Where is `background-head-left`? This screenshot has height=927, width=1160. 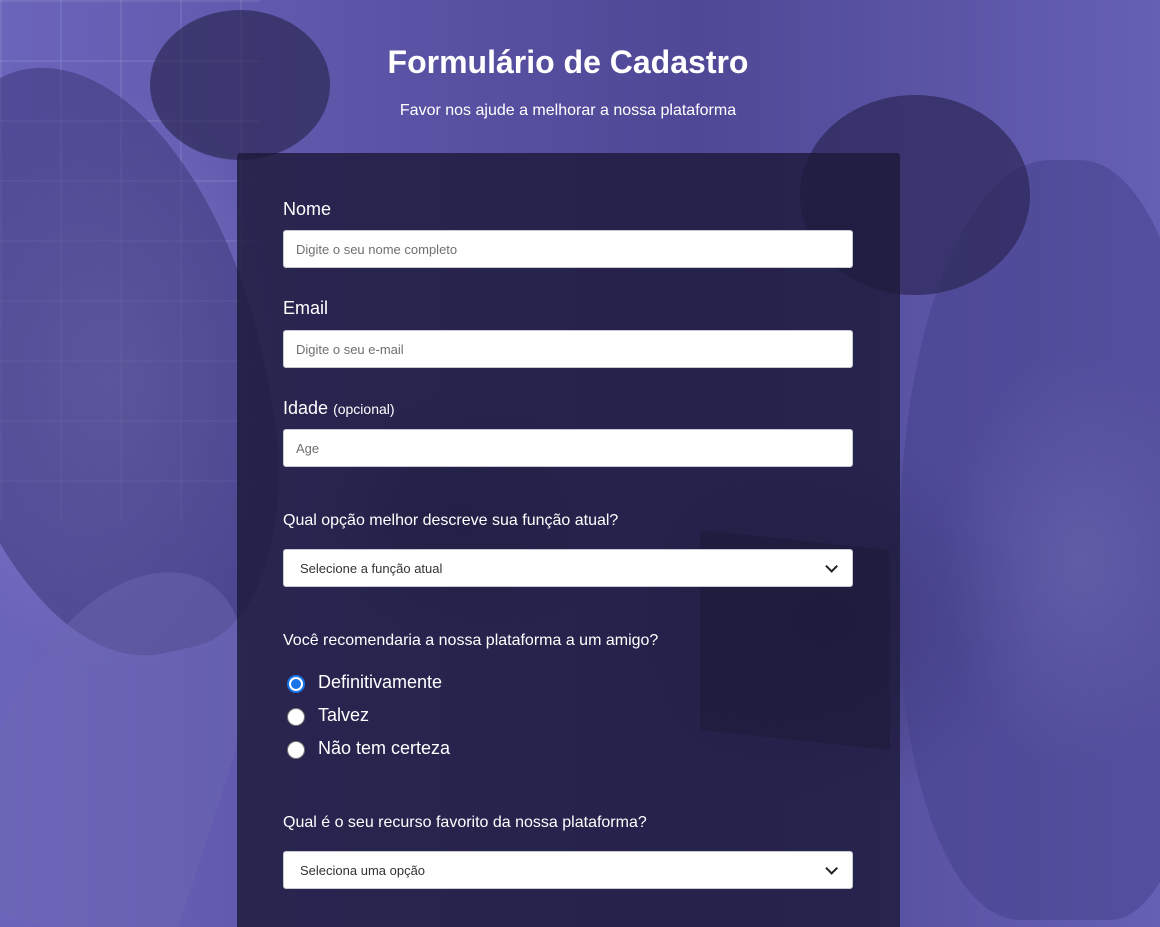 background-head-left is located at coordinates (240, 85).